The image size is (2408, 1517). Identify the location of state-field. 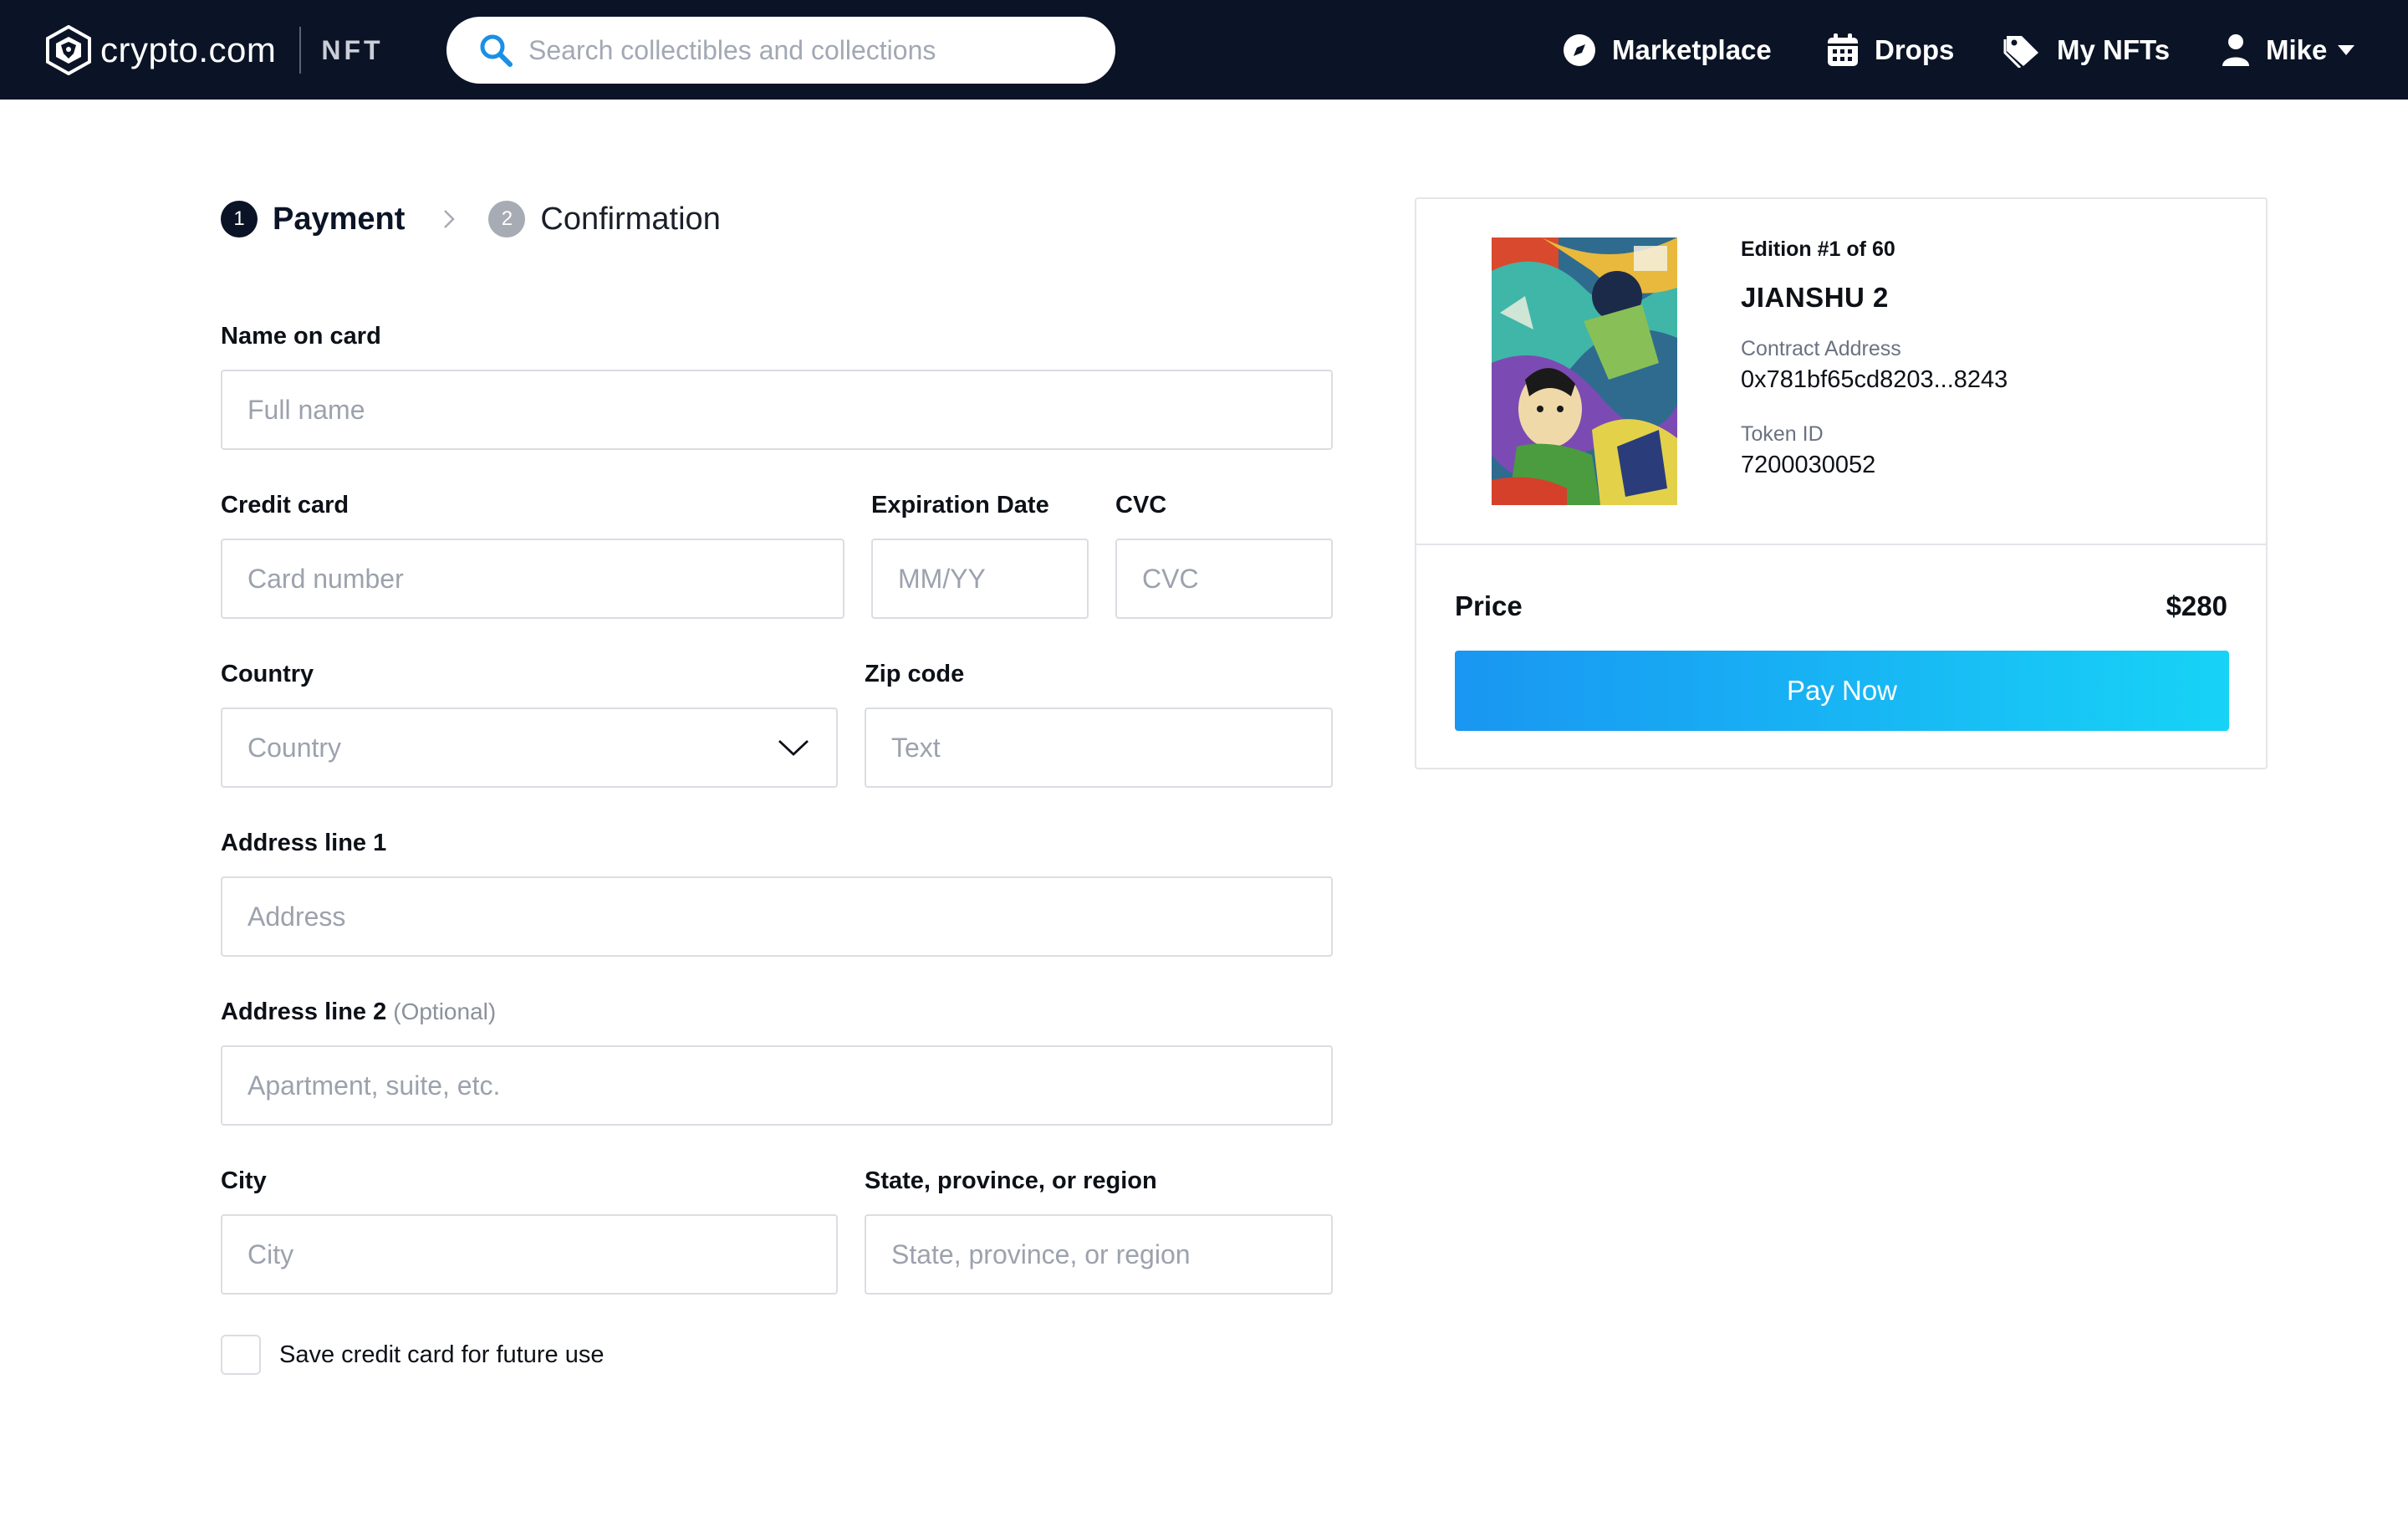
(1099, 1254).